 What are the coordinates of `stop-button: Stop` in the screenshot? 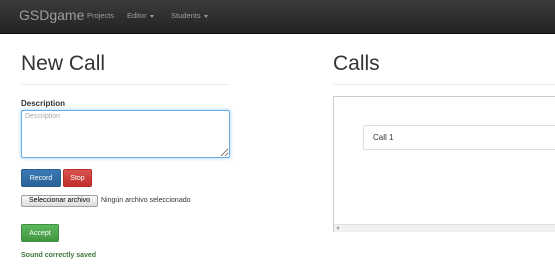 It's located at (77, 178).